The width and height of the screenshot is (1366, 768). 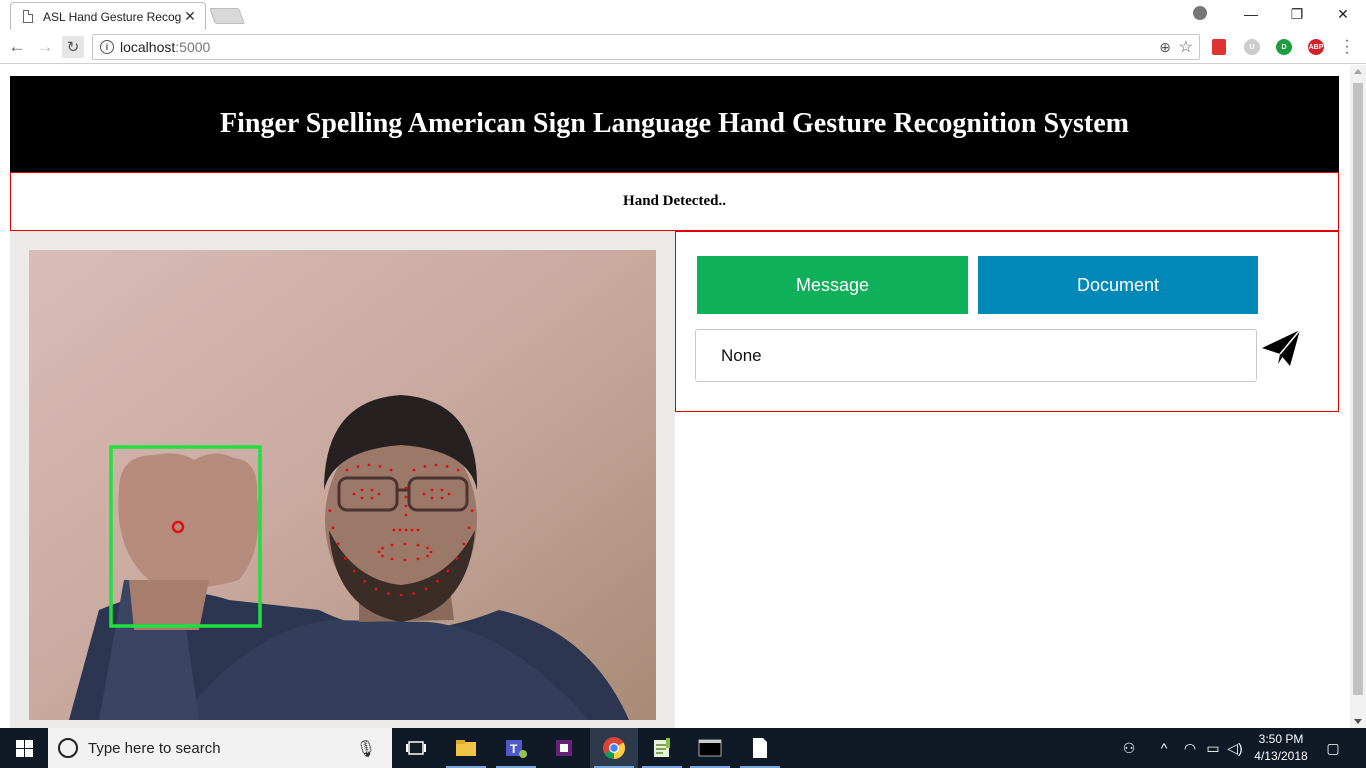 I want to click on document-button: Document, so click(x=1118, y=285).